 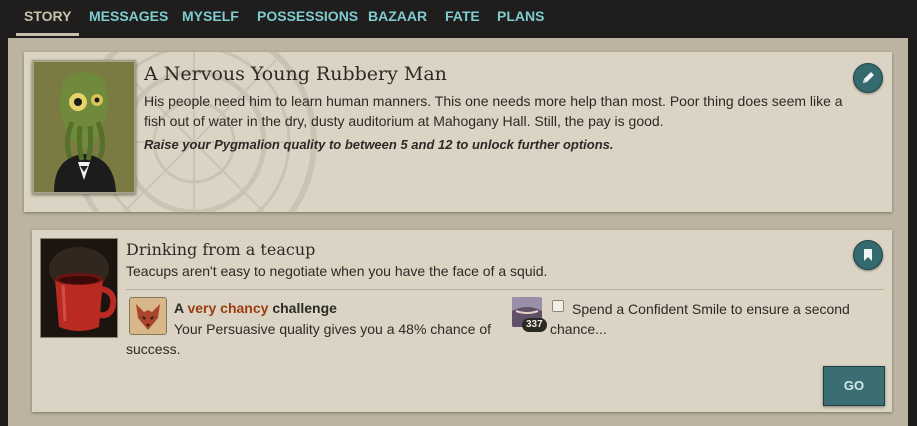 What do you see at coordinates (462, 17) in the screenshot?
I see `tab-fate: FATE` at bounding box center [462, 17].